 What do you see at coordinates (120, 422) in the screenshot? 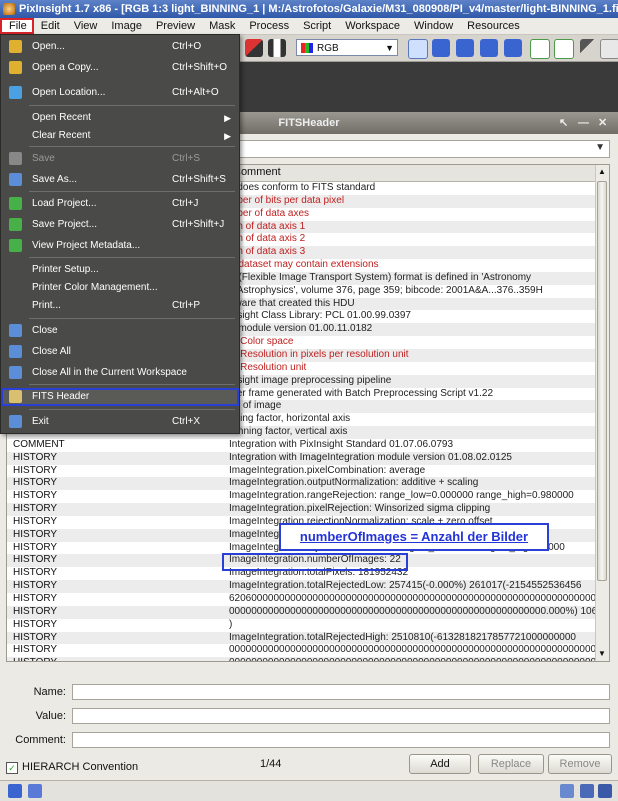
I see `file-menu-item-exit: Exit Ctrl+X` at bounding box center [120, 422].